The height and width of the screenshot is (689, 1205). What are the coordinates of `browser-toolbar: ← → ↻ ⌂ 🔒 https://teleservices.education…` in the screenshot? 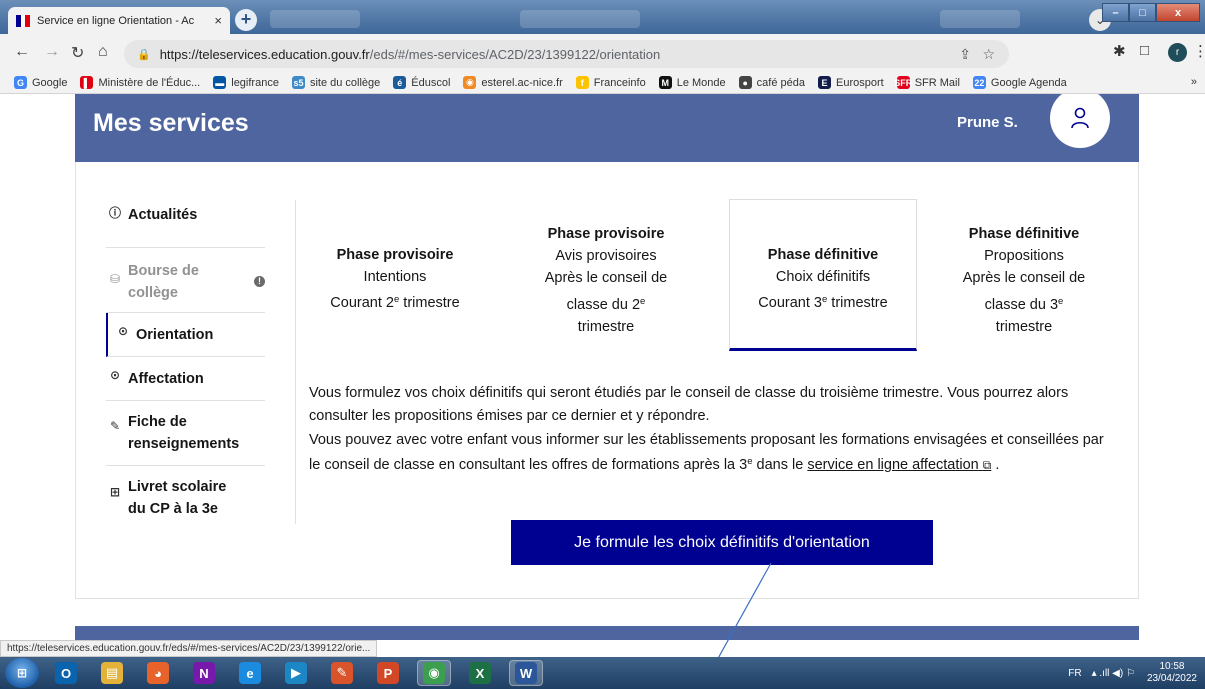 It's located at (602, 53).